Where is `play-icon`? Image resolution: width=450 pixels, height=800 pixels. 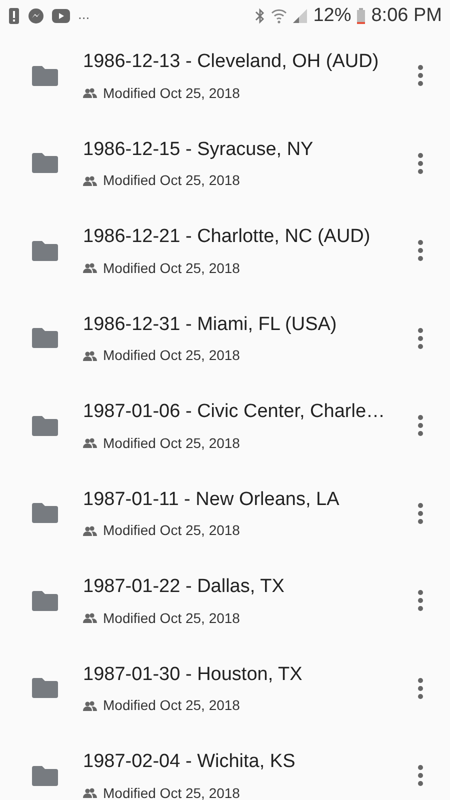 play-icon is located at coordinates (61, 16).